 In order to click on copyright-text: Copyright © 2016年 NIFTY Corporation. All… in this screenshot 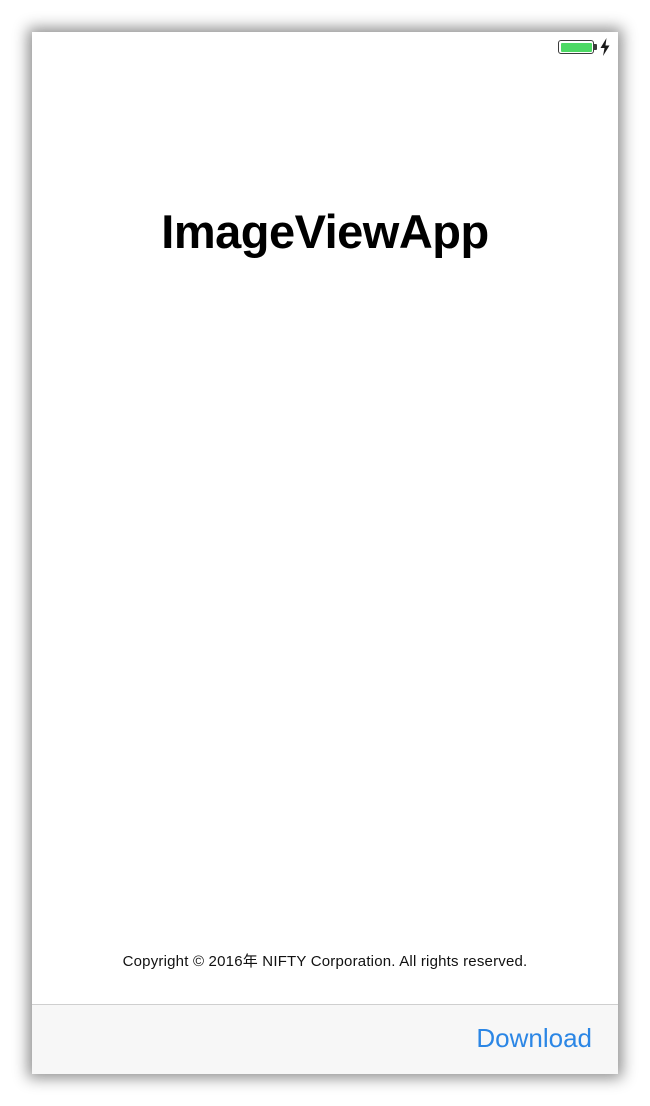, I will do `click(325, 961)`.